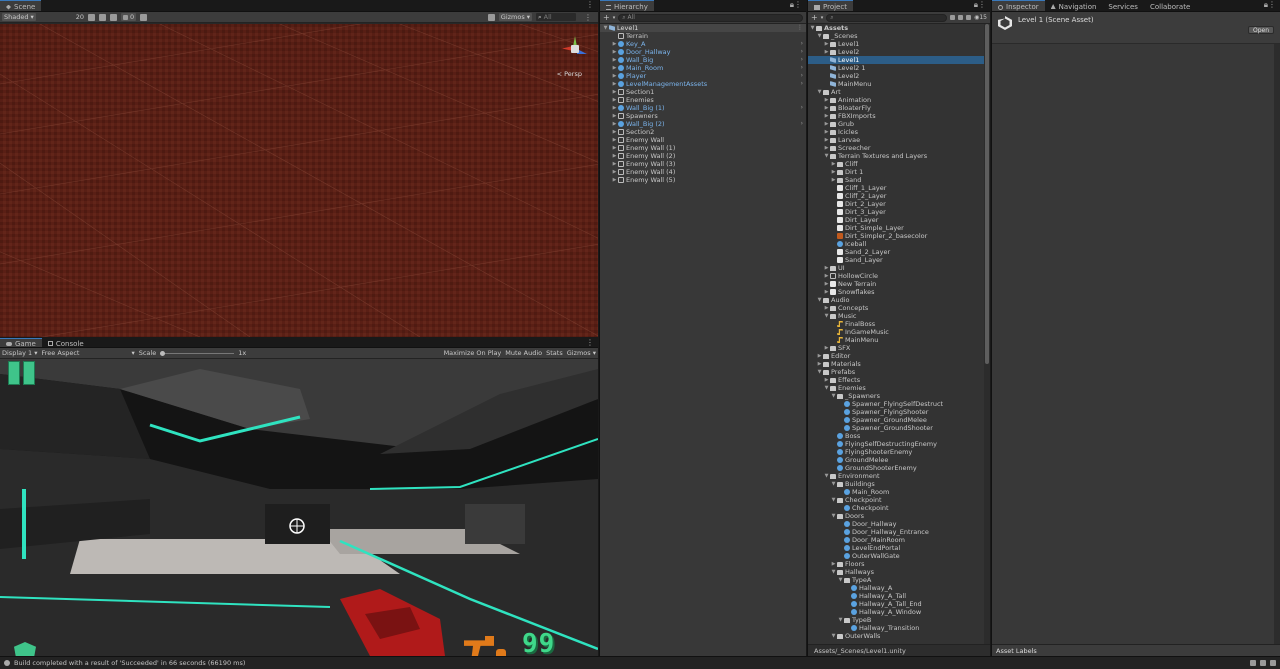  I want to click on mute-audio-toggle: Mute Audio, so click(523, 353).